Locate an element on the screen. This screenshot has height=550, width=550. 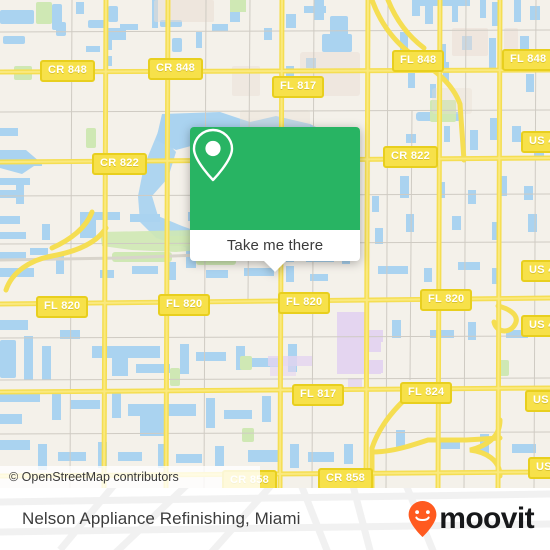
moovit-wordmark: moovit is located at coordinates (486, 518).